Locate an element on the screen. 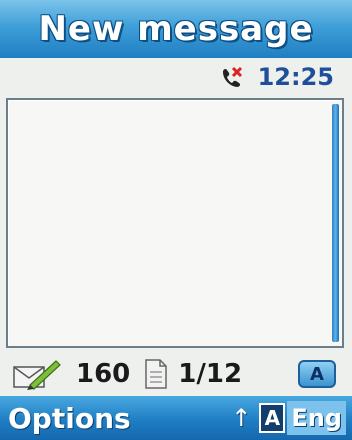 The height and width of the screenshot is (440, 352). page-counter: 1/12 is located at coordinates (210, 374).